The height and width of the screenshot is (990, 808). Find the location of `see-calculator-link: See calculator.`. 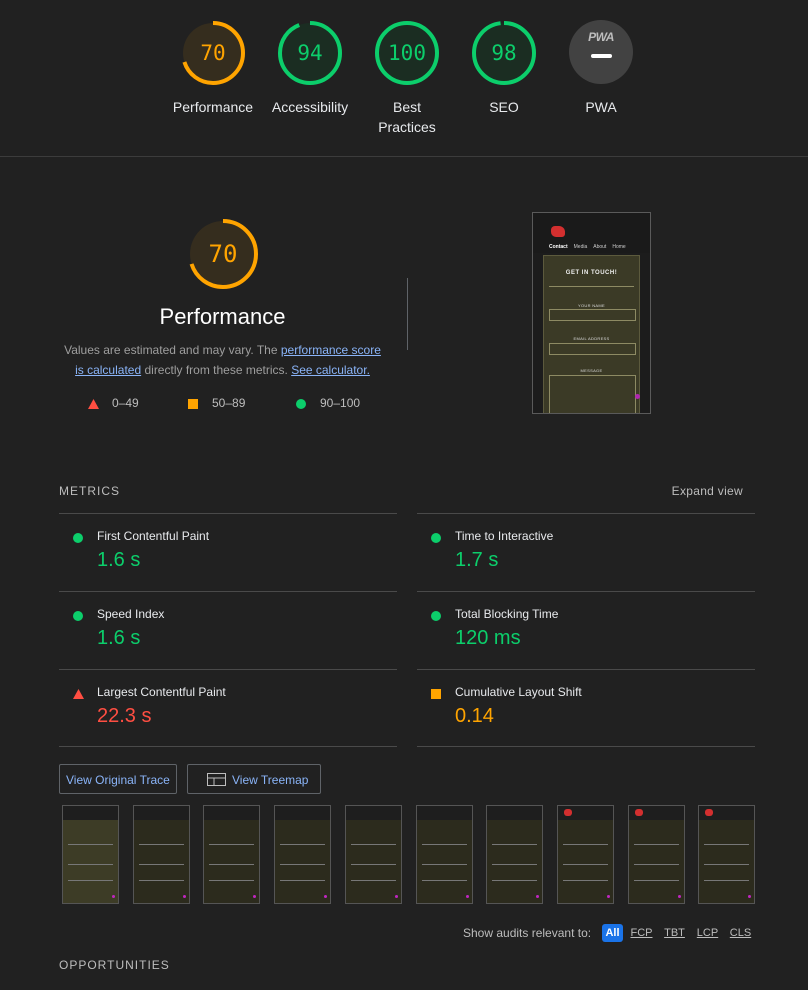

see-calculator-link: See calculator. is located at coordinates (330, 370).